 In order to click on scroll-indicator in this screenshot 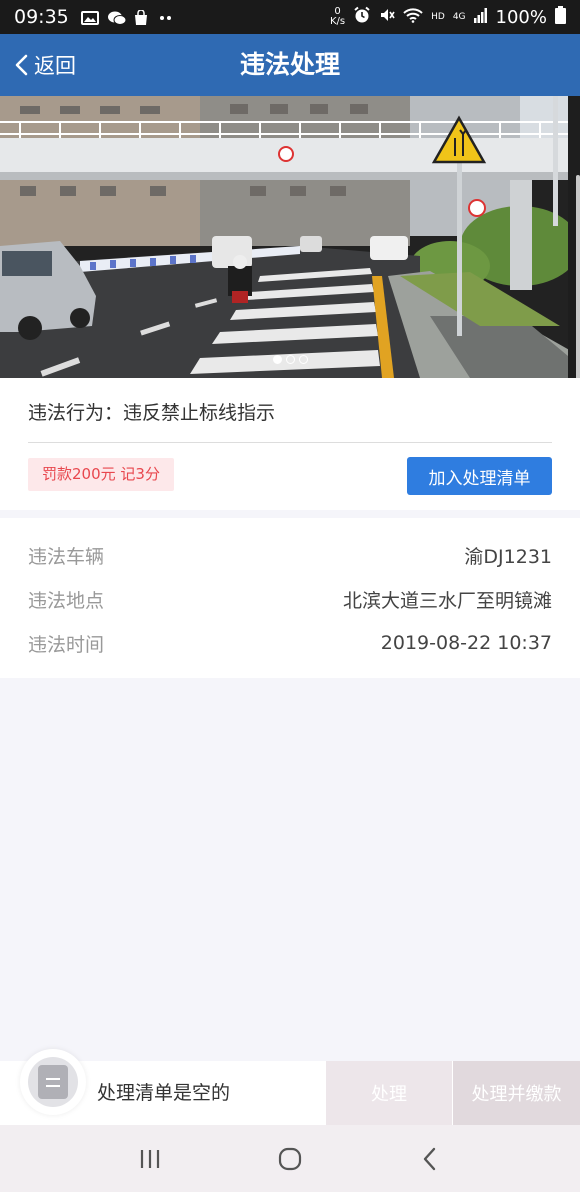, I will do `click(578, 285)`.